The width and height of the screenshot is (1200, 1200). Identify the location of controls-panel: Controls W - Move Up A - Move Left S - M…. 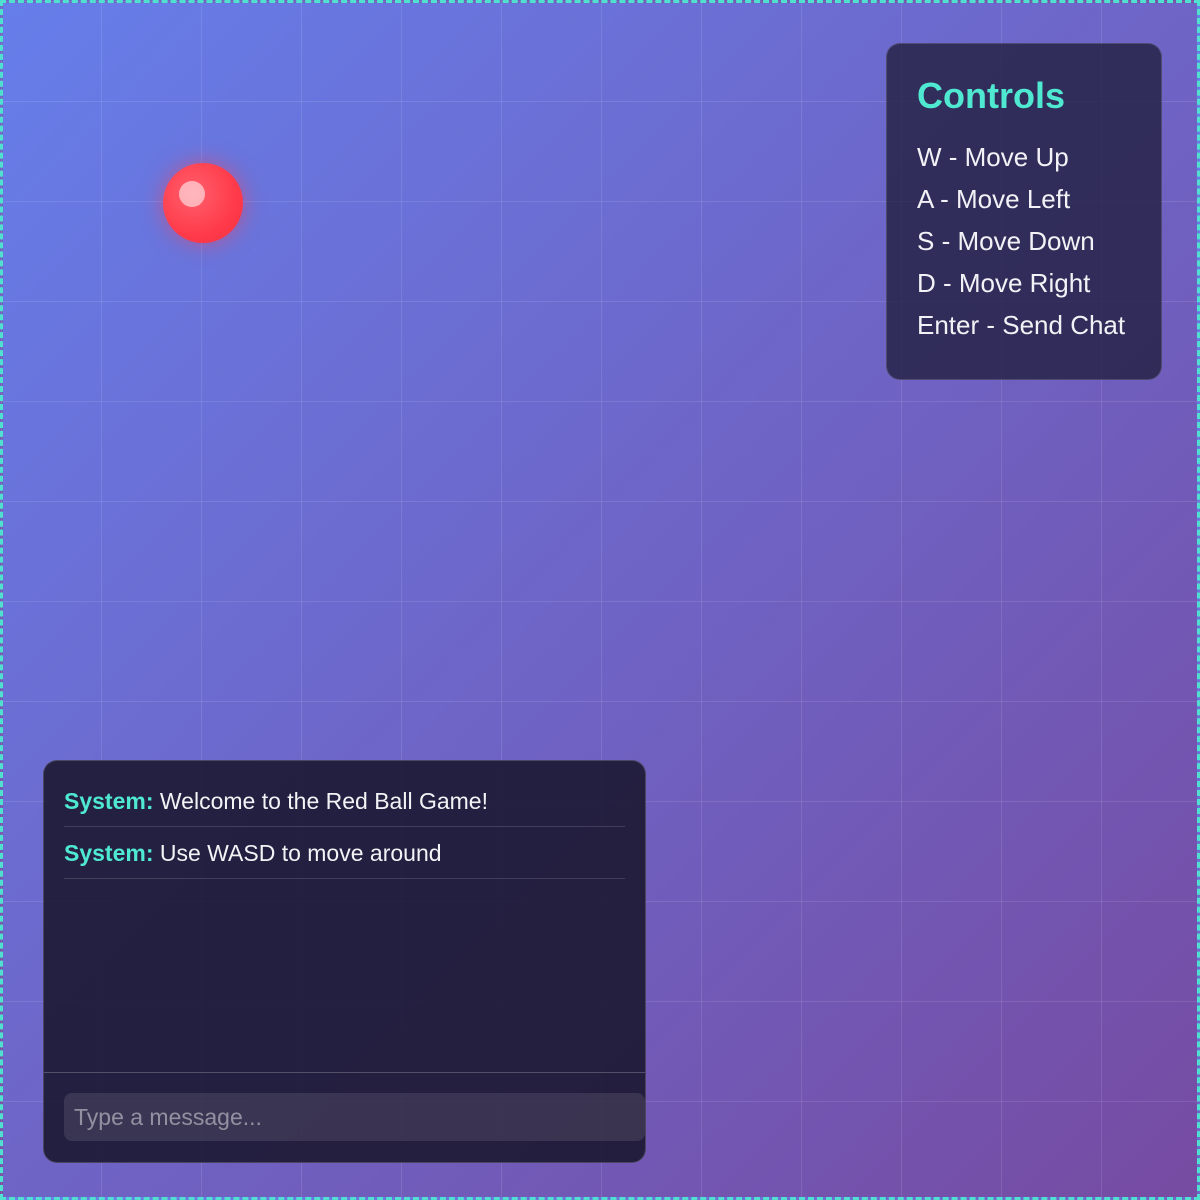
(1024, 211).